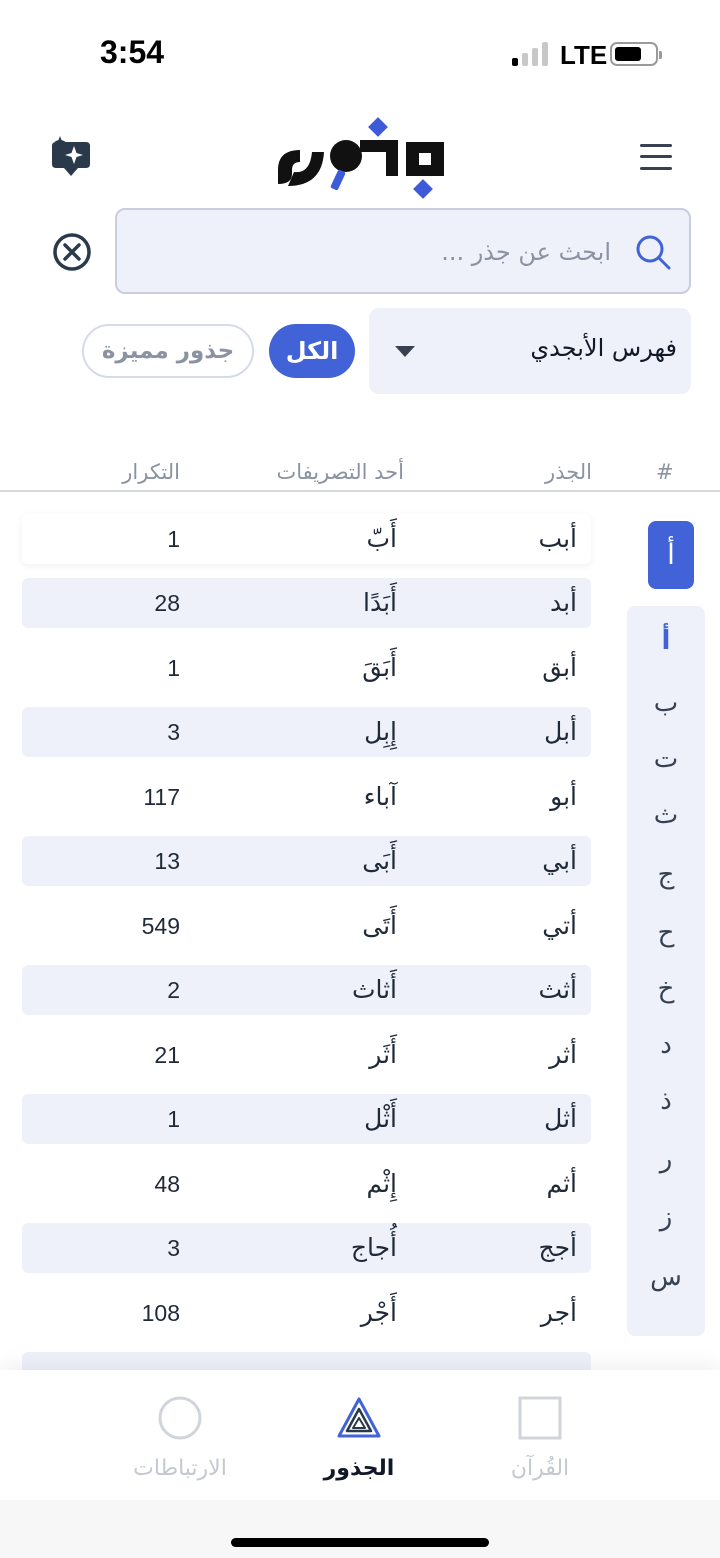 The height and width of the screenshot is (1558, 720). I want to click on row-count: 2, so click(173, 990).